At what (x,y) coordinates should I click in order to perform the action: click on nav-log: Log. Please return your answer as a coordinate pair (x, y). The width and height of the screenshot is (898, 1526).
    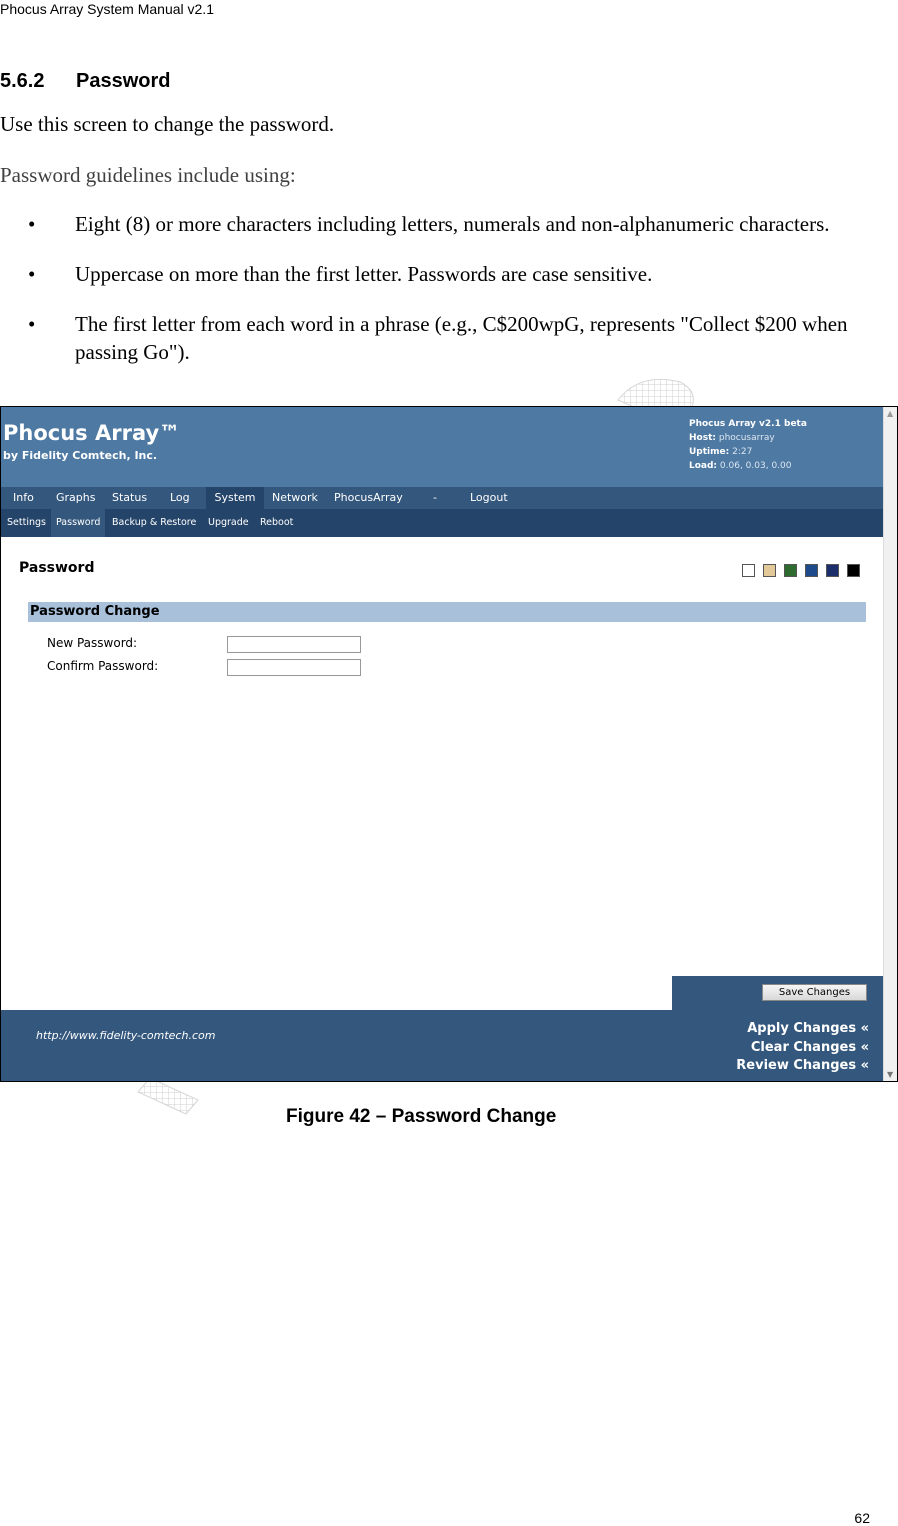
    Looking at the image, I should click on (180, 498).